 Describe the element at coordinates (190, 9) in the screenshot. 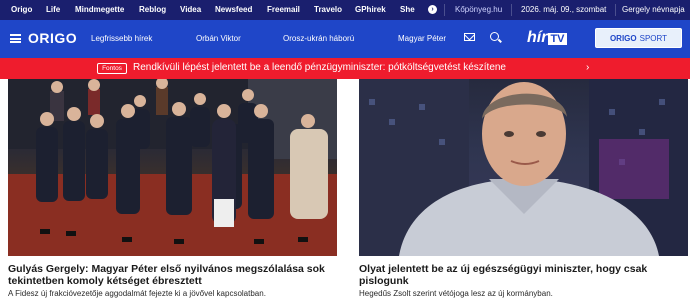

I see `topbar-link-videa: Videa` at that location.